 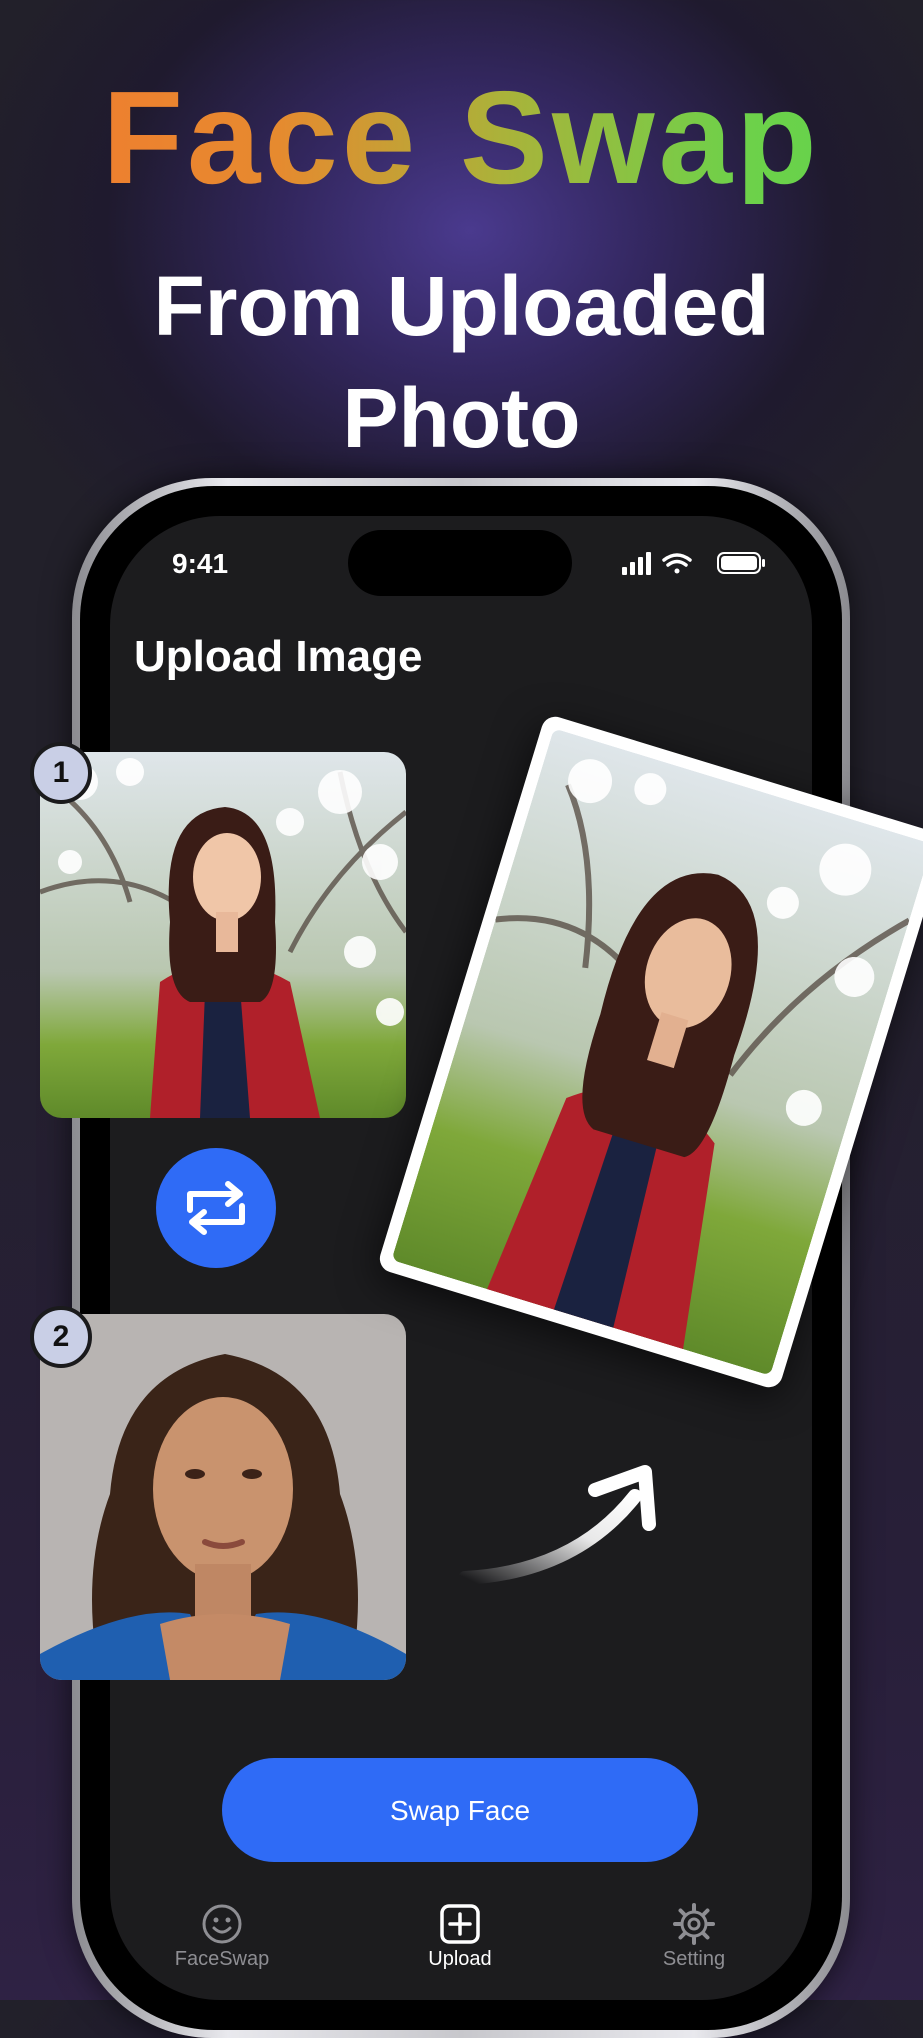 I want to click on tab-label-faceswap: FaceSwap, so click(x=222, y=1959).